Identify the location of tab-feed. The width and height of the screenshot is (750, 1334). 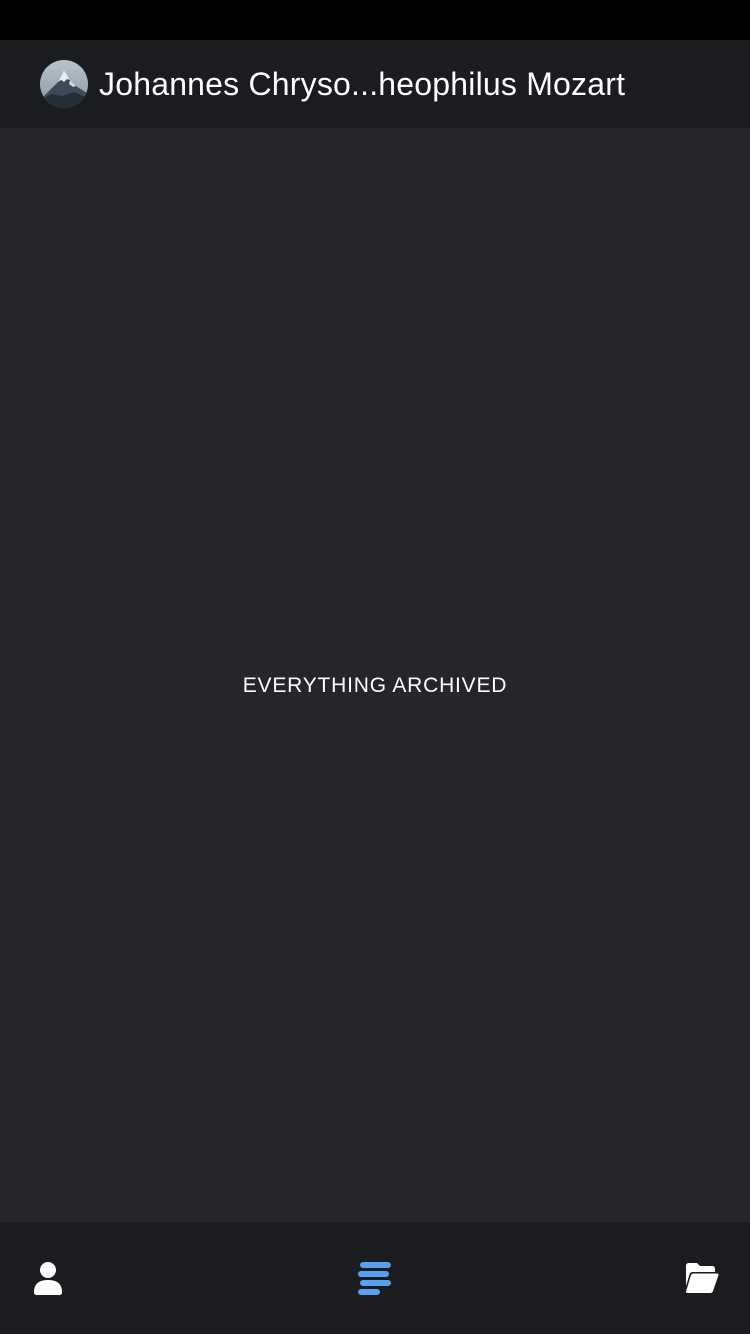
(375, 1278).